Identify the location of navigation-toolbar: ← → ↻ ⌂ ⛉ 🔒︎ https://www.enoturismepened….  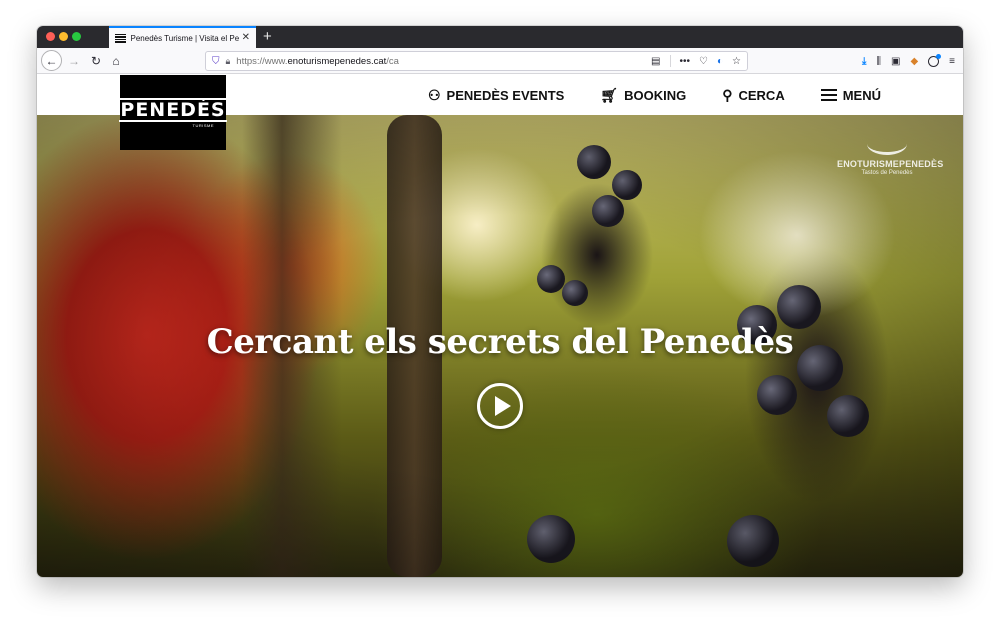
(500, 61).